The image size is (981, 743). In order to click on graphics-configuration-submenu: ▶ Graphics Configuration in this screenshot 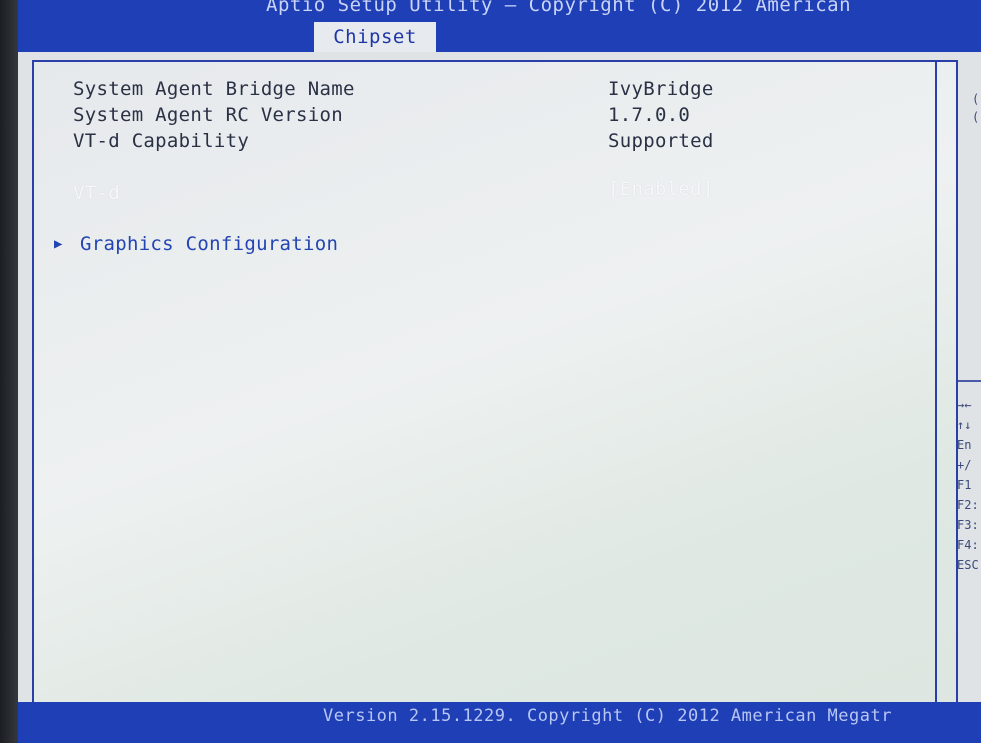, I will do `click(196, 244)`.